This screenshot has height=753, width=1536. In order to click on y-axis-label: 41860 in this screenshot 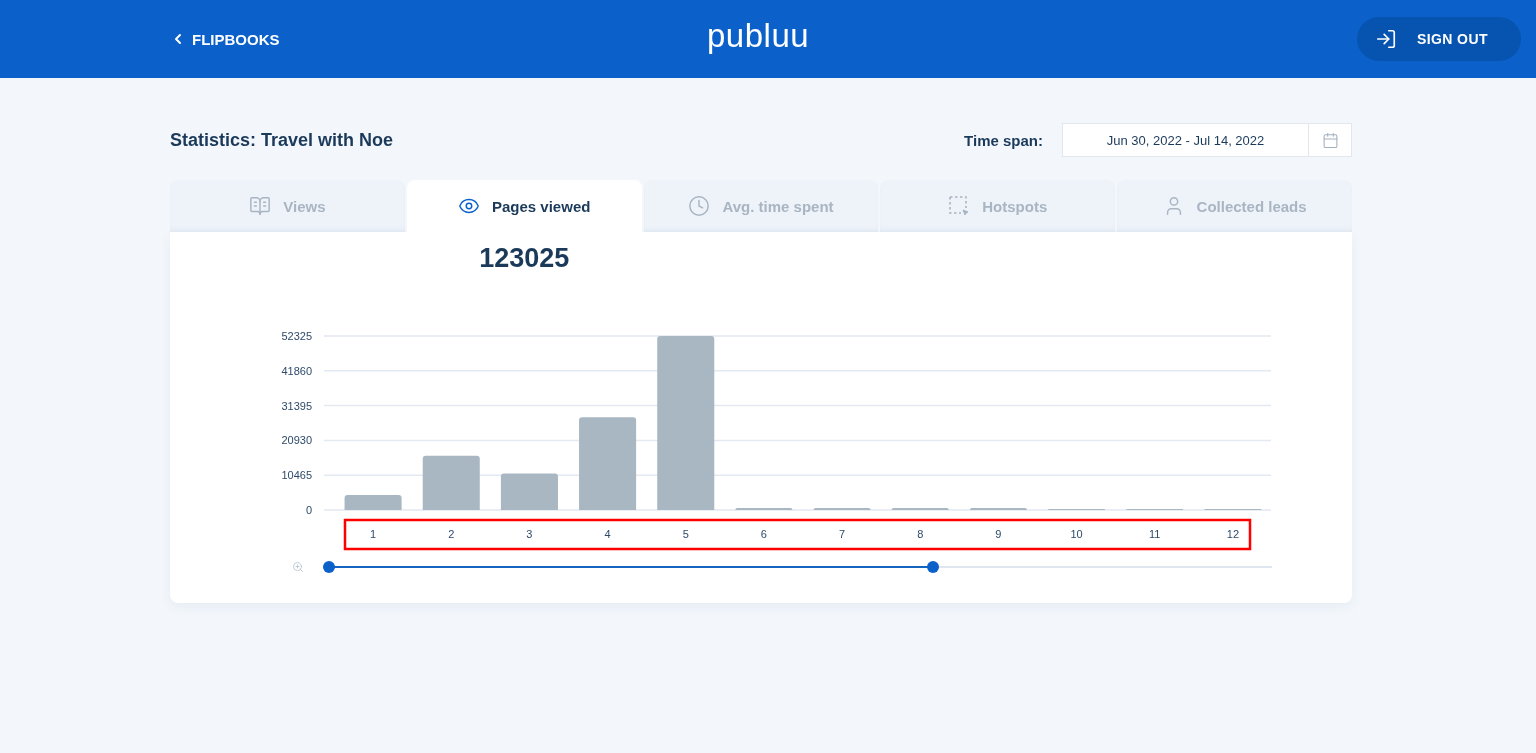, I will do `click(296, 370)`.